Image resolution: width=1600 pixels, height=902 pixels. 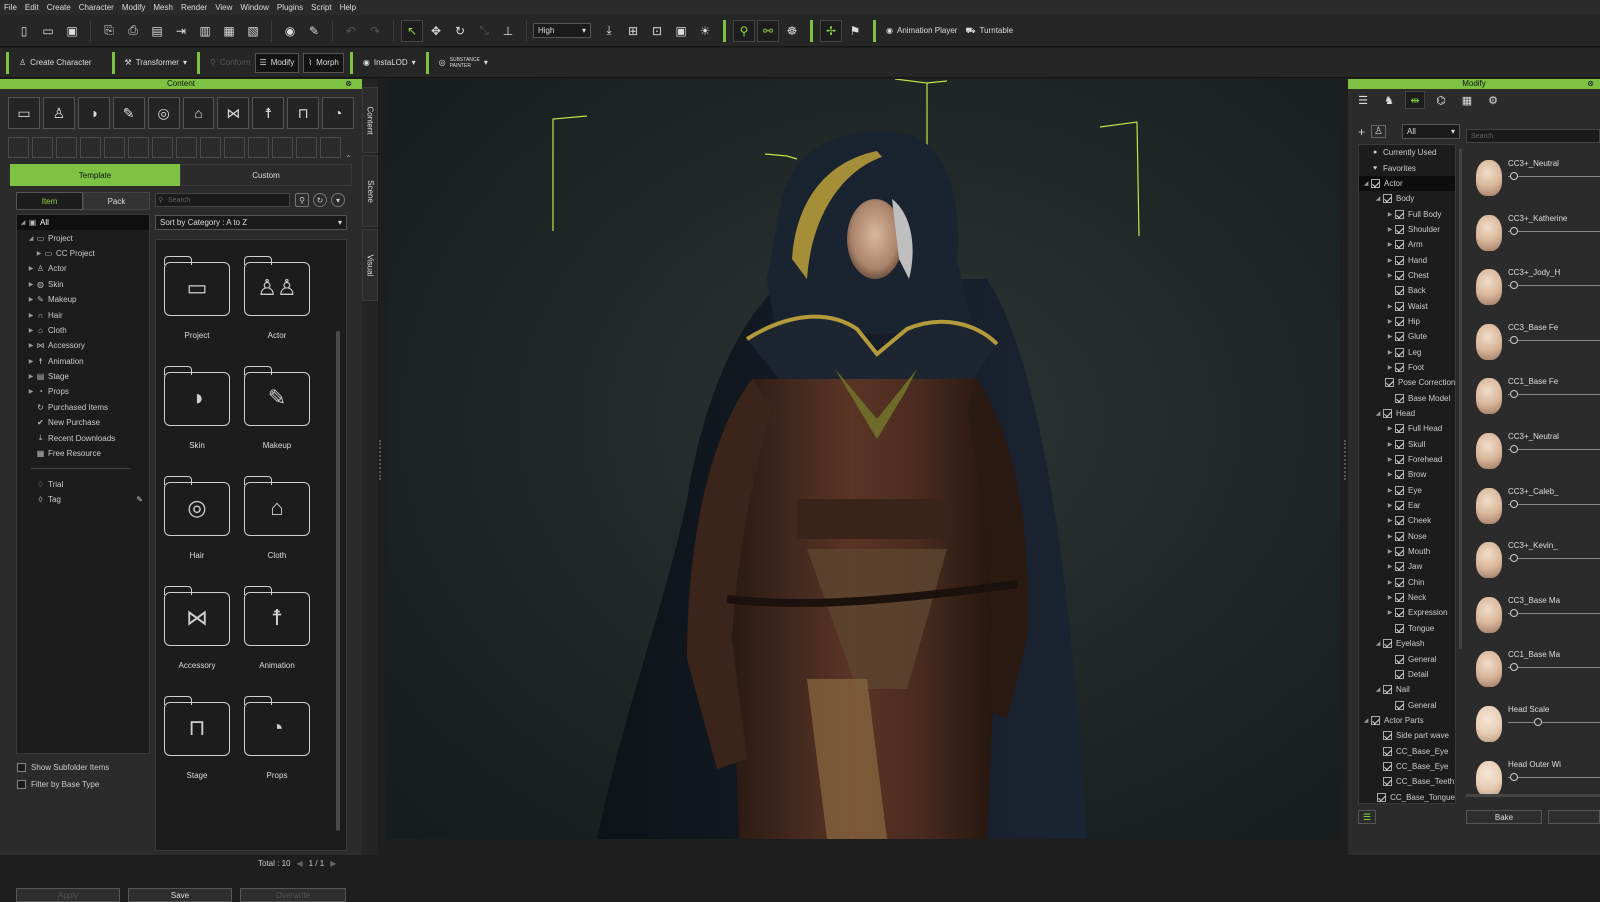 What do you see at coordinates (1407, 229) in the screenshot?
I see `morph-tree-item: ▶ Shoulder` at bounding box center [1407, 229].